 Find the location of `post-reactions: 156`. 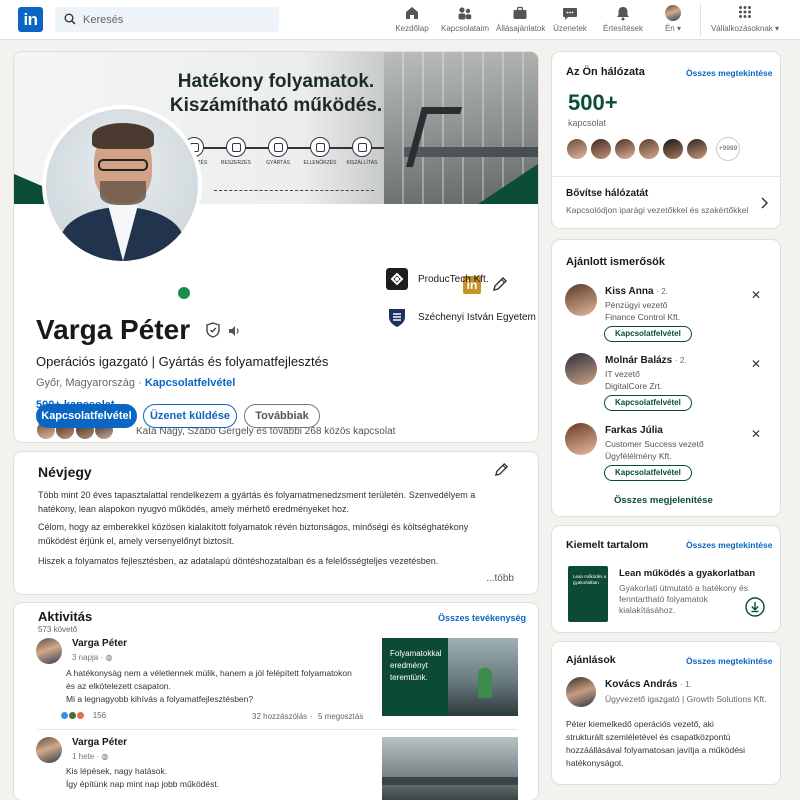

post-reactions: 156 is located at coordinates (83, 716).